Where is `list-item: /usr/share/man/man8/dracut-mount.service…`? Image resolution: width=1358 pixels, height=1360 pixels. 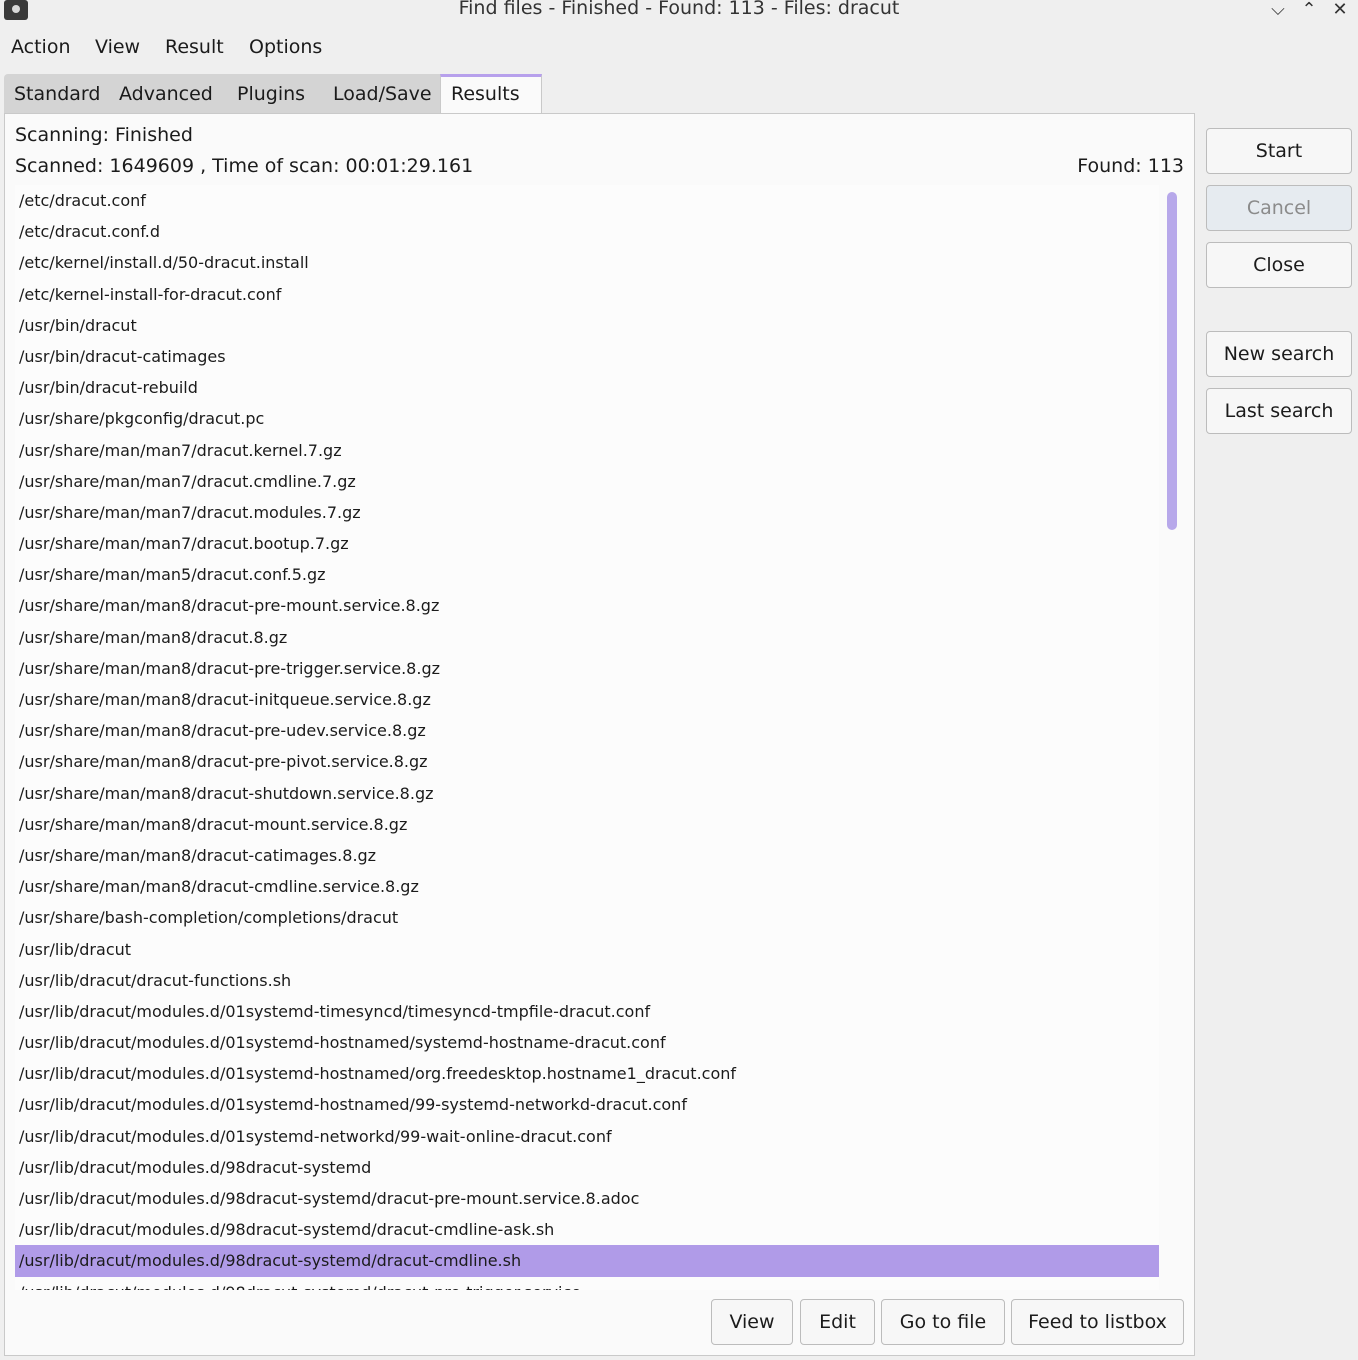 list-item: /usr/share/man/man8/dracut-mount.service… is located at coordinates (587, 824).